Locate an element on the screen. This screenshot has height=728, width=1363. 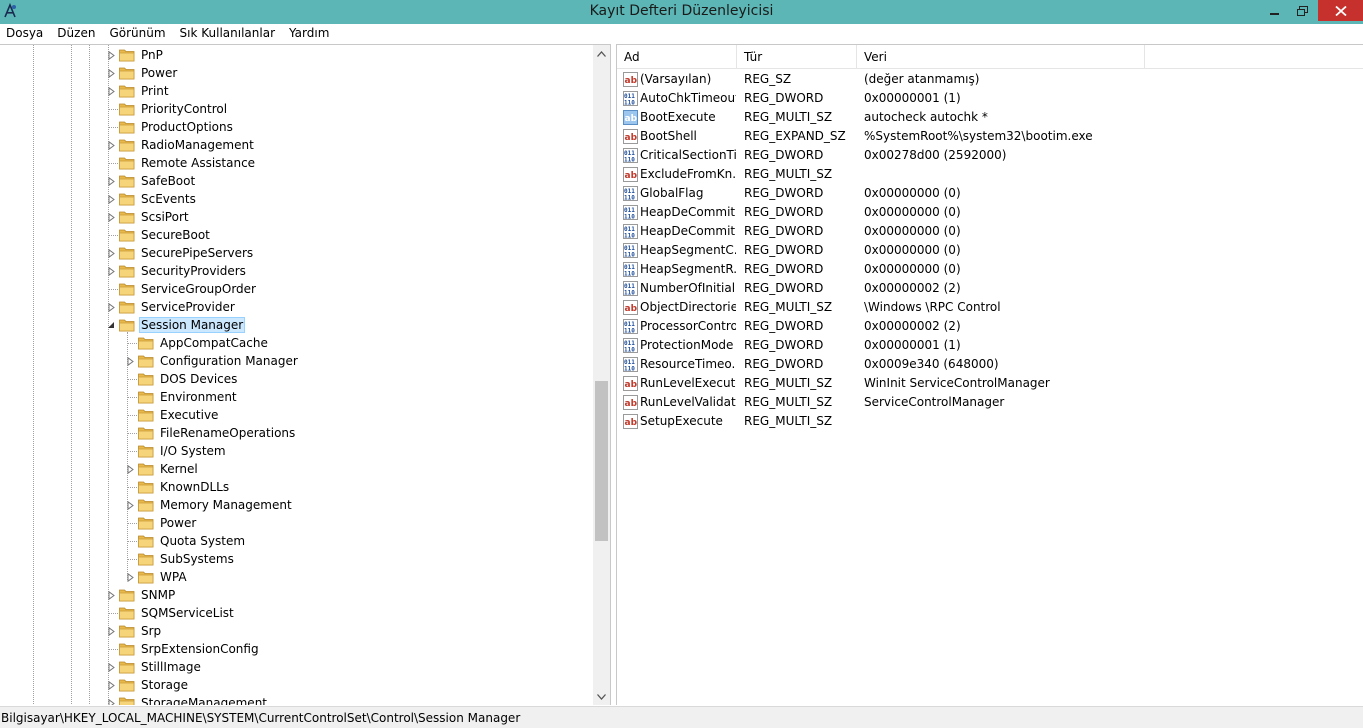
maximize-button is located at coordinates (1302, 10).